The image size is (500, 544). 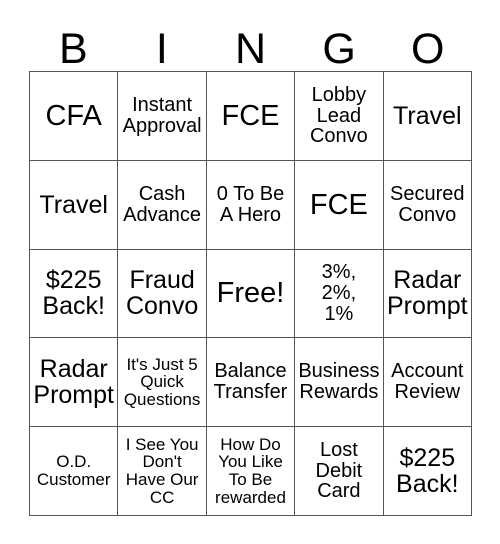 I want to click on bingo-cell: Balance Transfer, so click(x=251, y=383).